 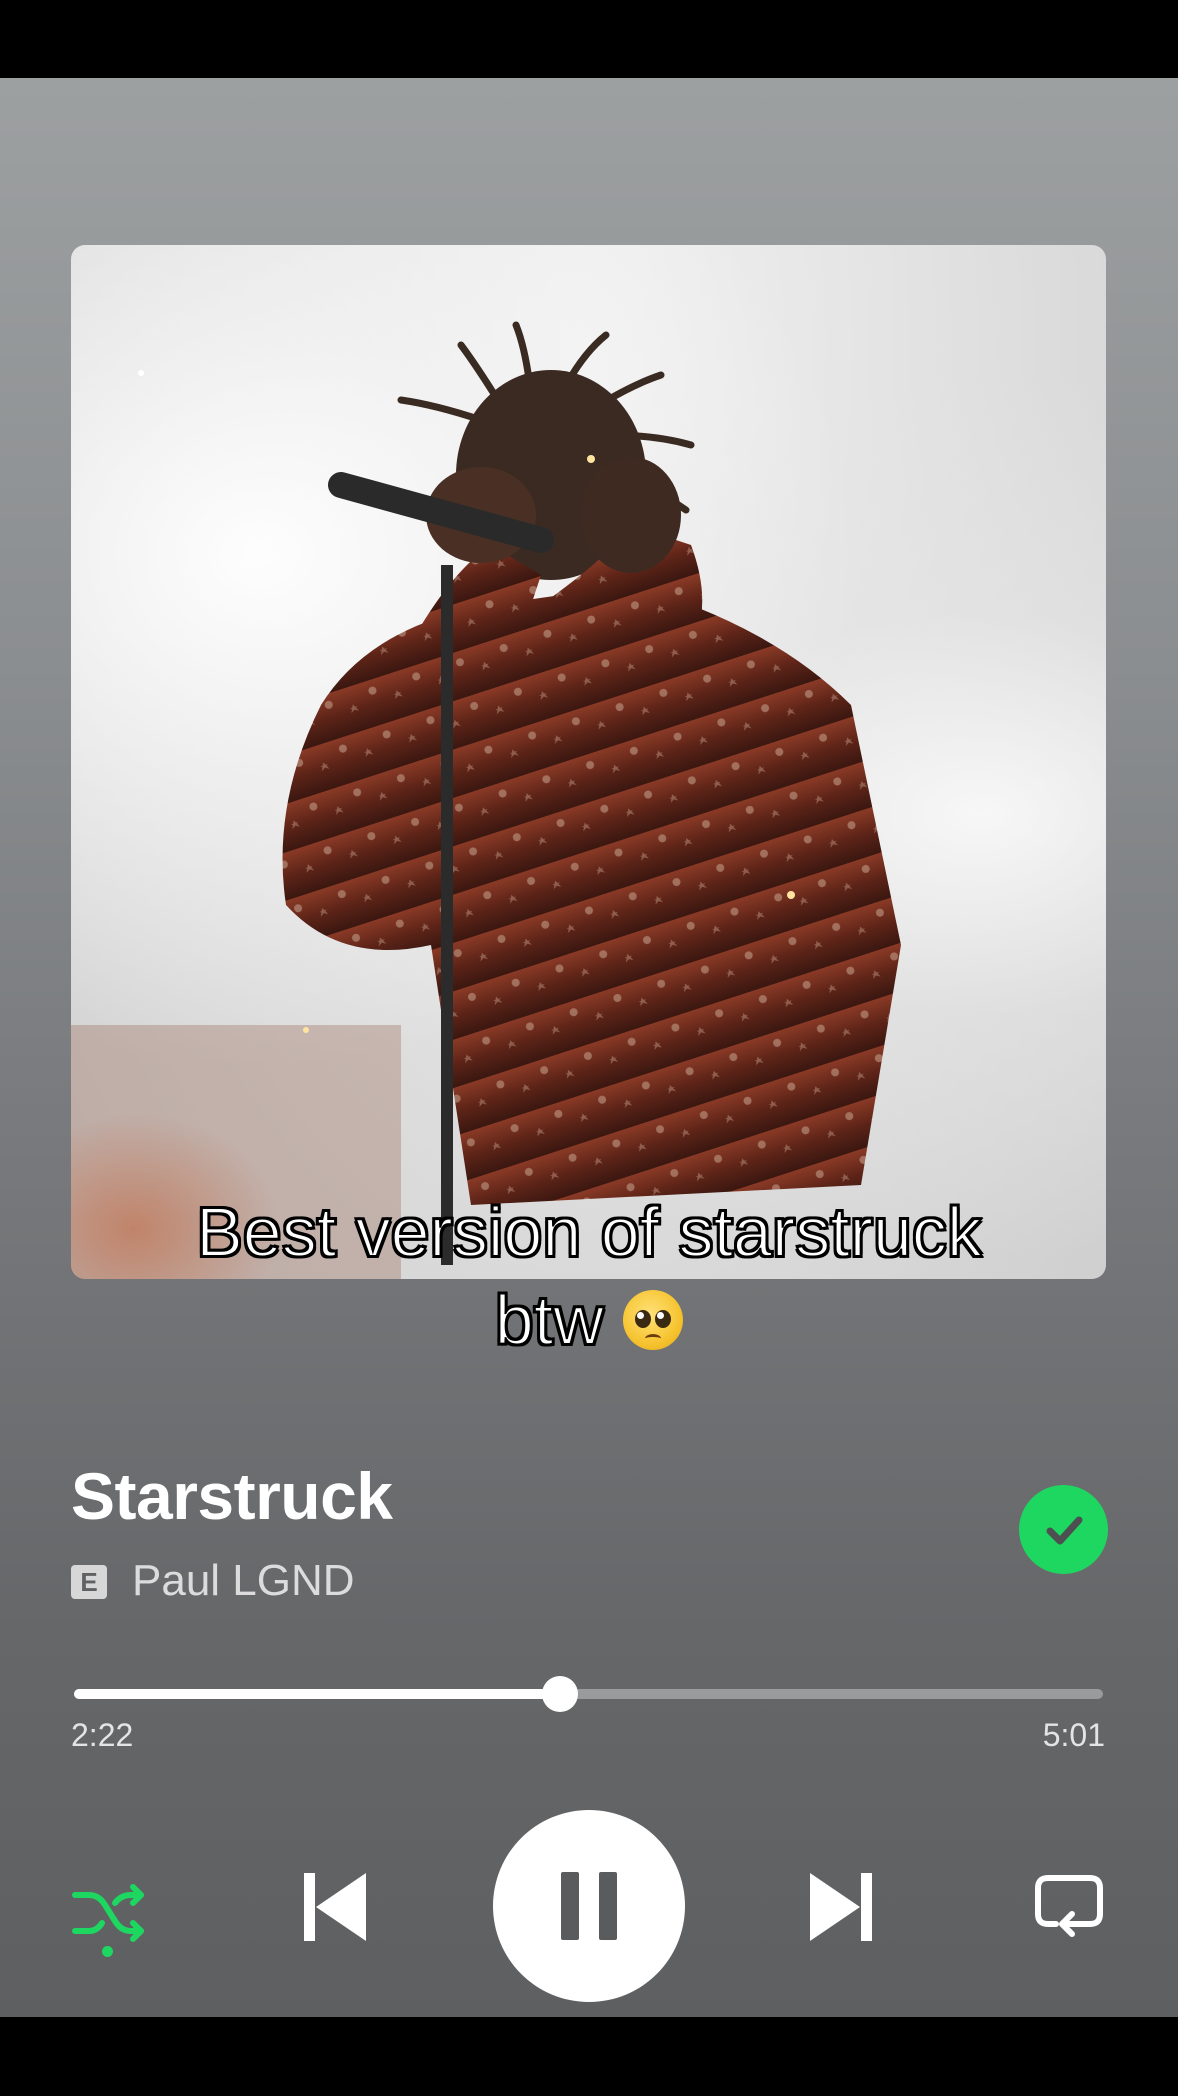 I want to click on shuffle-active-indicator, so click(x=107, y=1951).